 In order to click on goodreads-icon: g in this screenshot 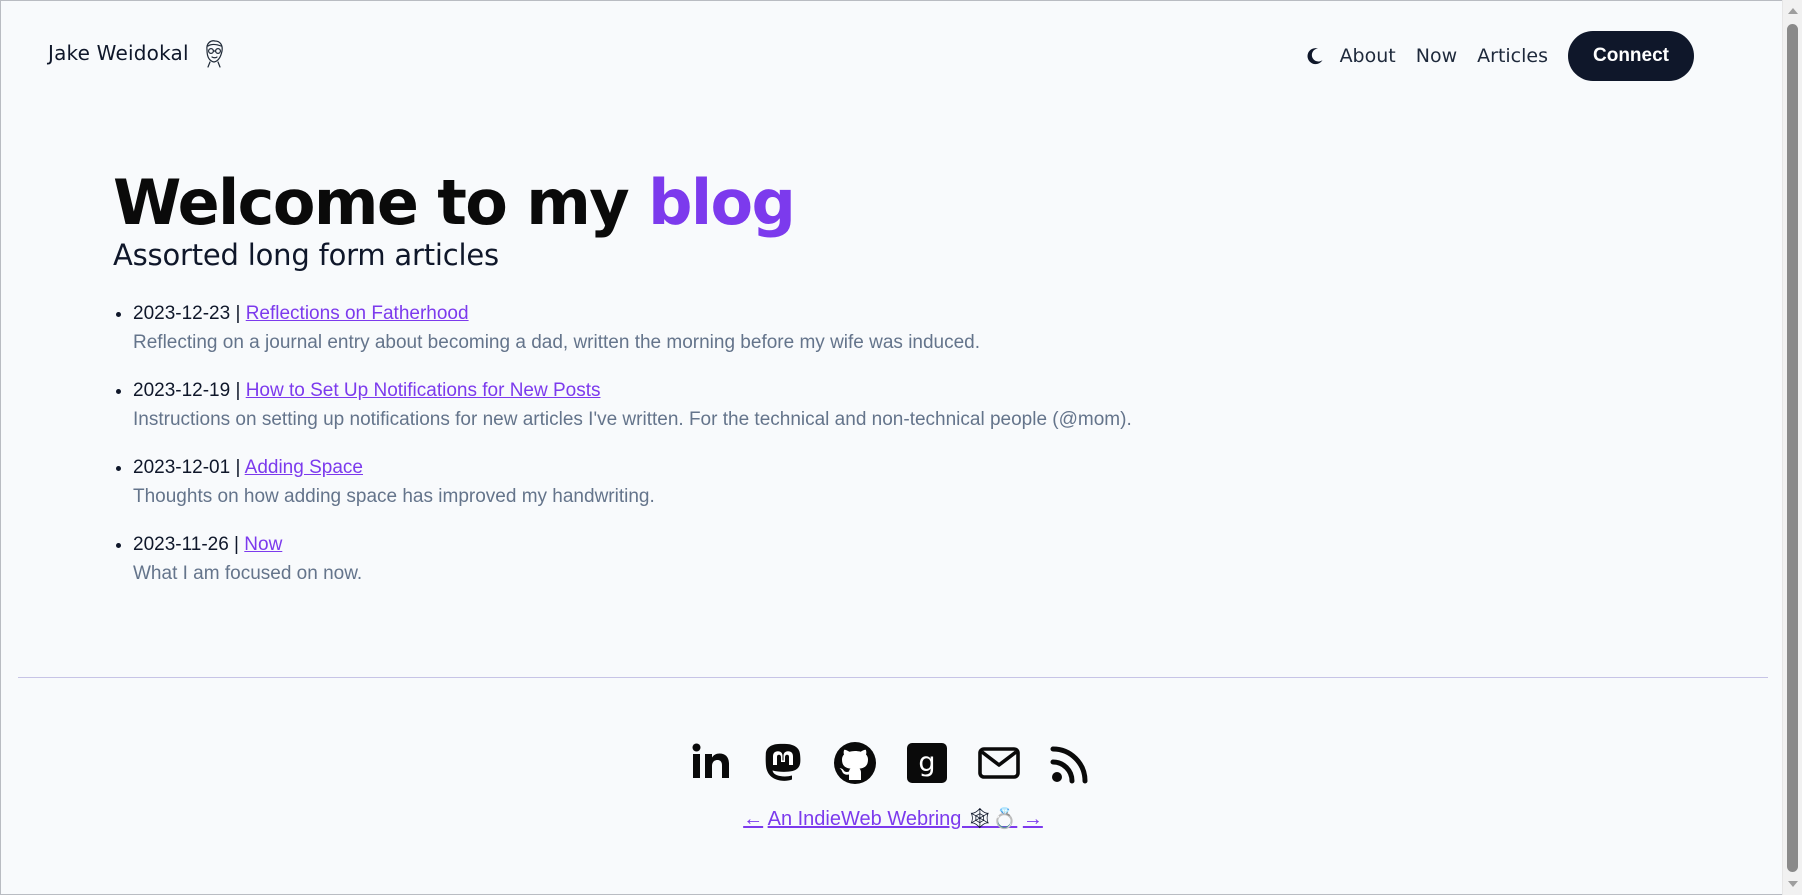, I will do `click(927, 763)`.